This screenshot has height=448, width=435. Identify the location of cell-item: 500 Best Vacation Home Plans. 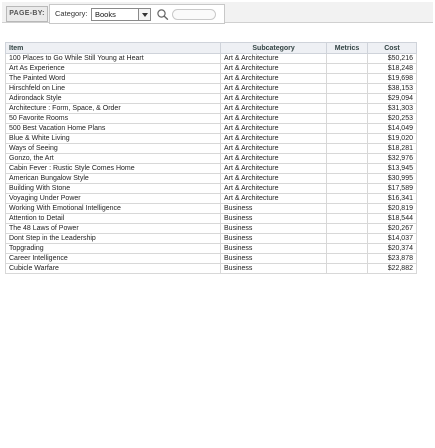
(113, 128).